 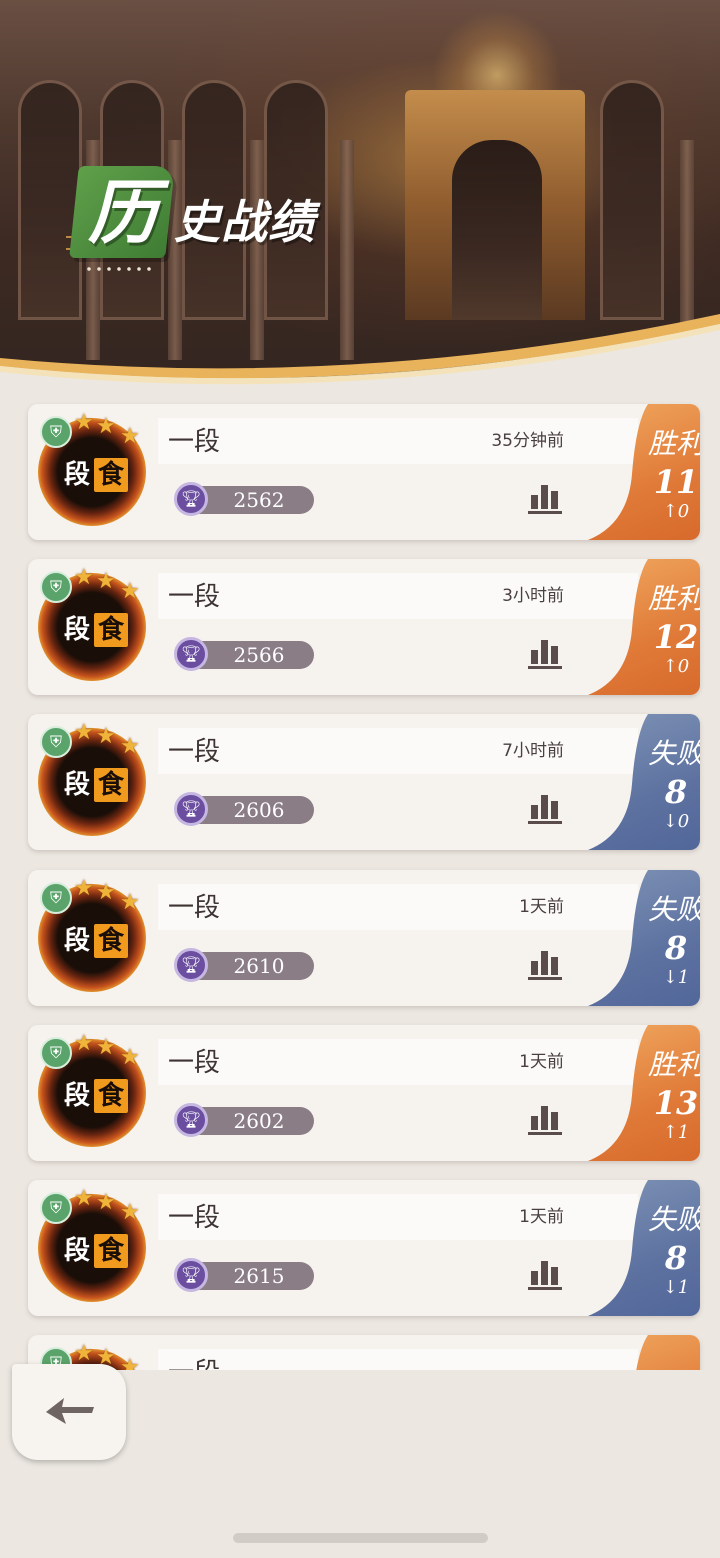 I want to click on match-card: ★ ★ ★ ⛨ 段 食 一段 7小时前 🏆︎ 2606 ✦ 失败 8, so click(x=364, y=782).